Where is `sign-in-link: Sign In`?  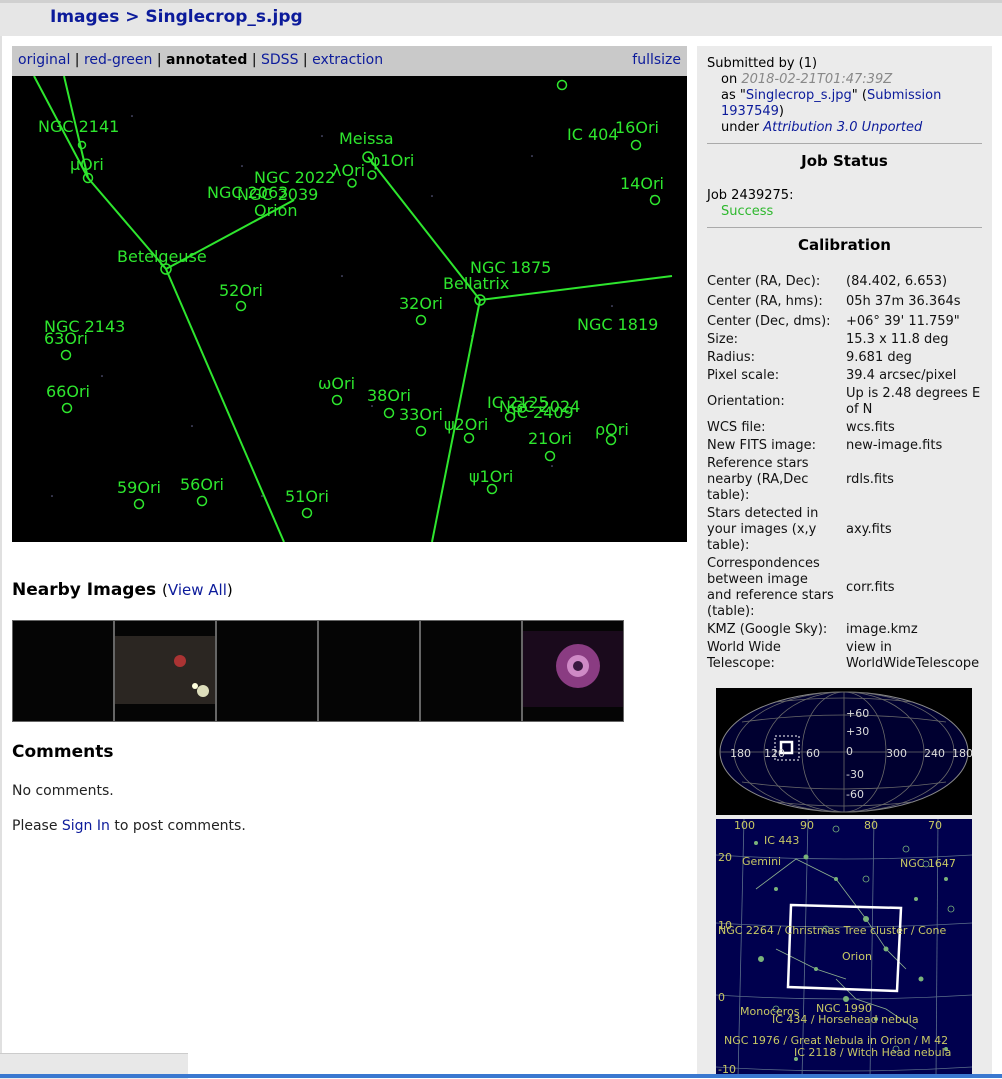 sign-in-link: Sign In is located at coordinates (86, 826).